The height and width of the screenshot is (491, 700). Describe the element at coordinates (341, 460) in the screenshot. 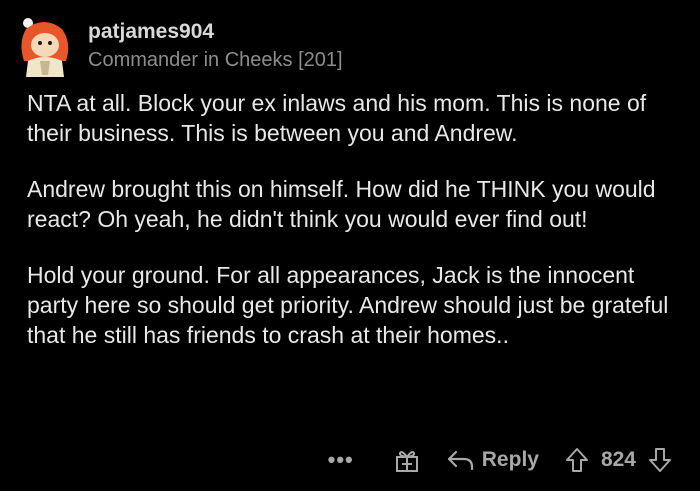

I see `more-options-icon: •••` at that location.